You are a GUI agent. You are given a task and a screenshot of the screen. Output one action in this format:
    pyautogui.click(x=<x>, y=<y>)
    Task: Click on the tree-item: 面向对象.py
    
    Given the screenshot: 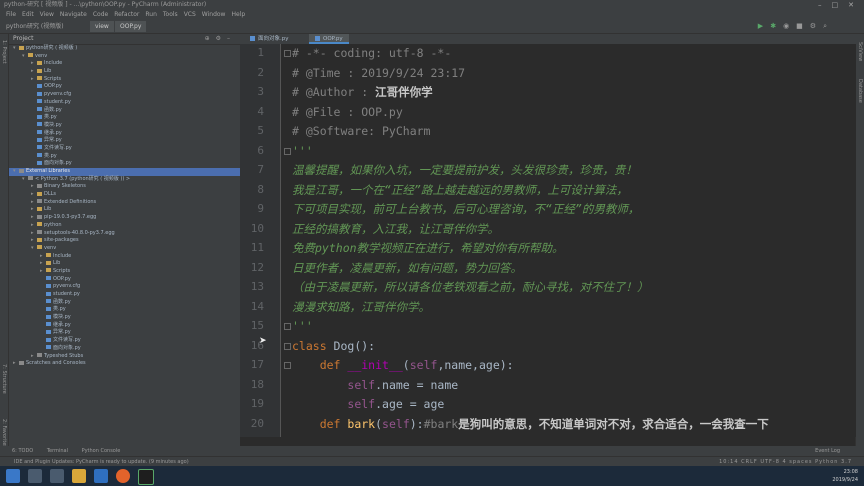 What is the action you would take?
    pyautogui.click(x=124, y=164)
    